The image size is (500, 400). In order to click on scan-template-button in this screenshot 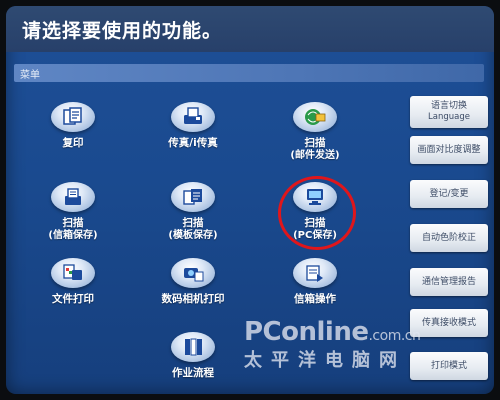, I will do `click(193, 197)`.